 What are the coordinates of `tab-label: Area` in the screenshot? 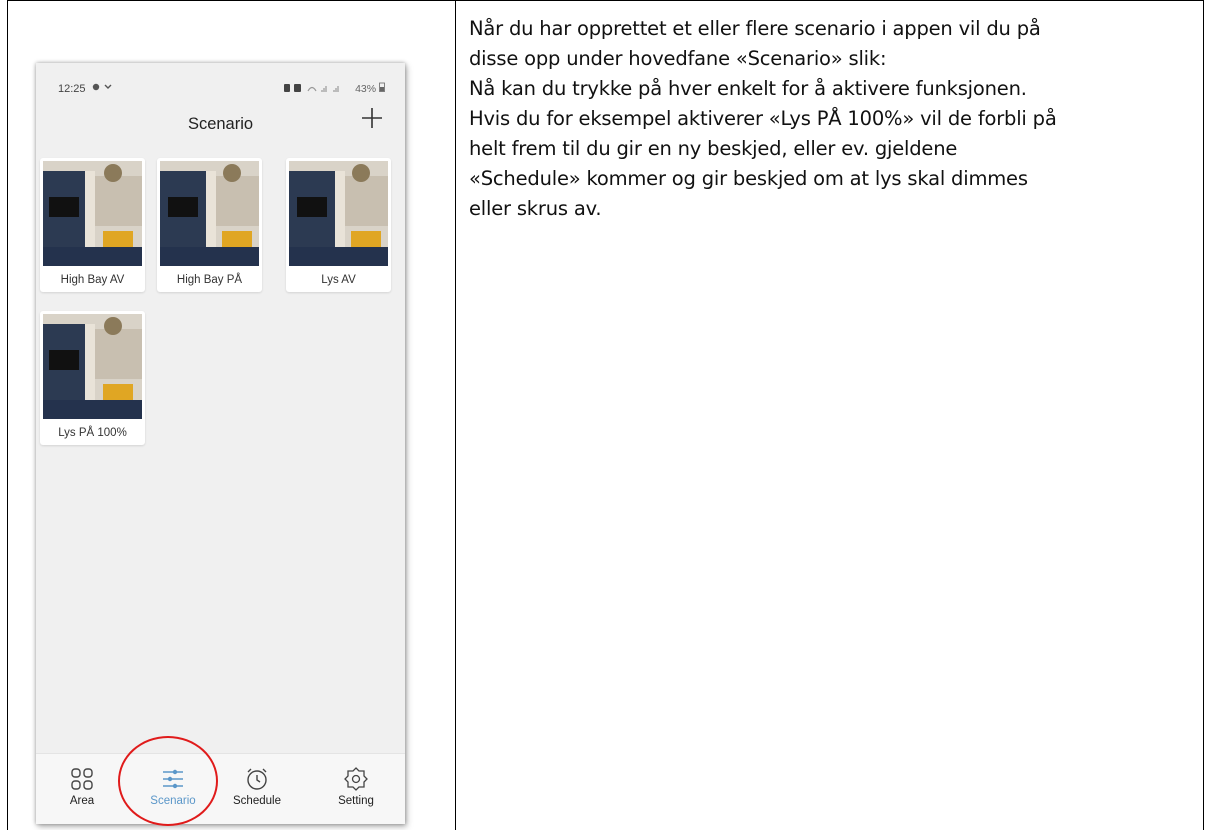 It's located at (82, 801).